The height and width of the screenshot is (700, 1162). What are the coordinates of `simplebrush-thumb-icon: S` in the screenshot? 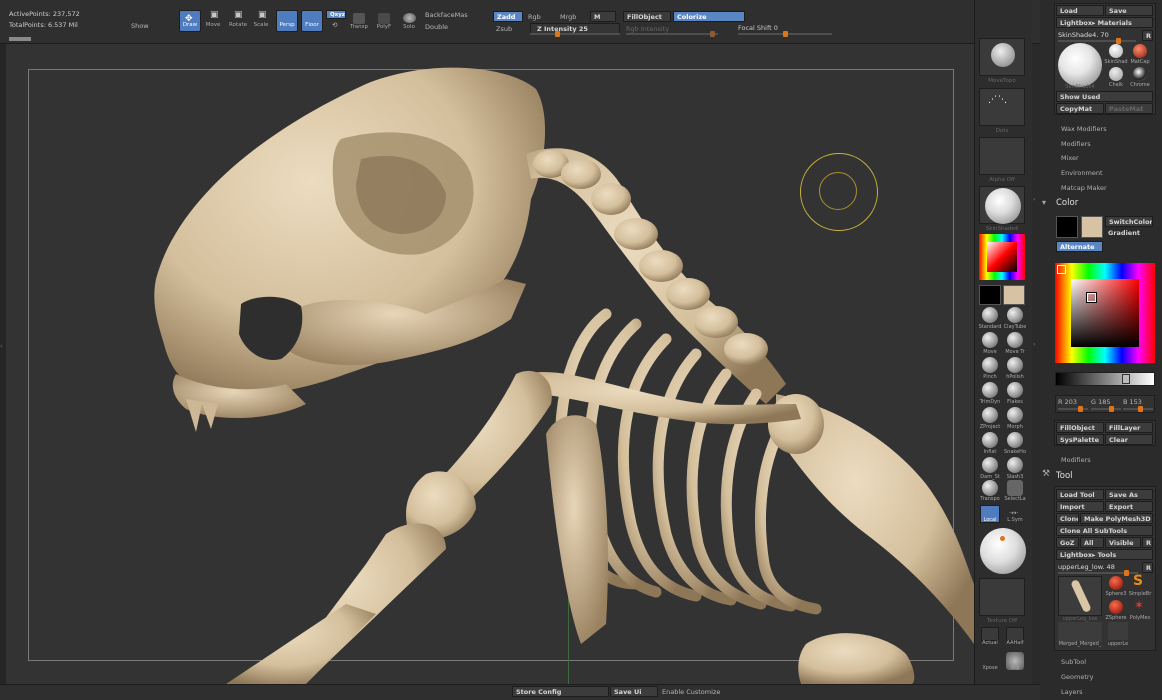 It's located at (1138, 581).